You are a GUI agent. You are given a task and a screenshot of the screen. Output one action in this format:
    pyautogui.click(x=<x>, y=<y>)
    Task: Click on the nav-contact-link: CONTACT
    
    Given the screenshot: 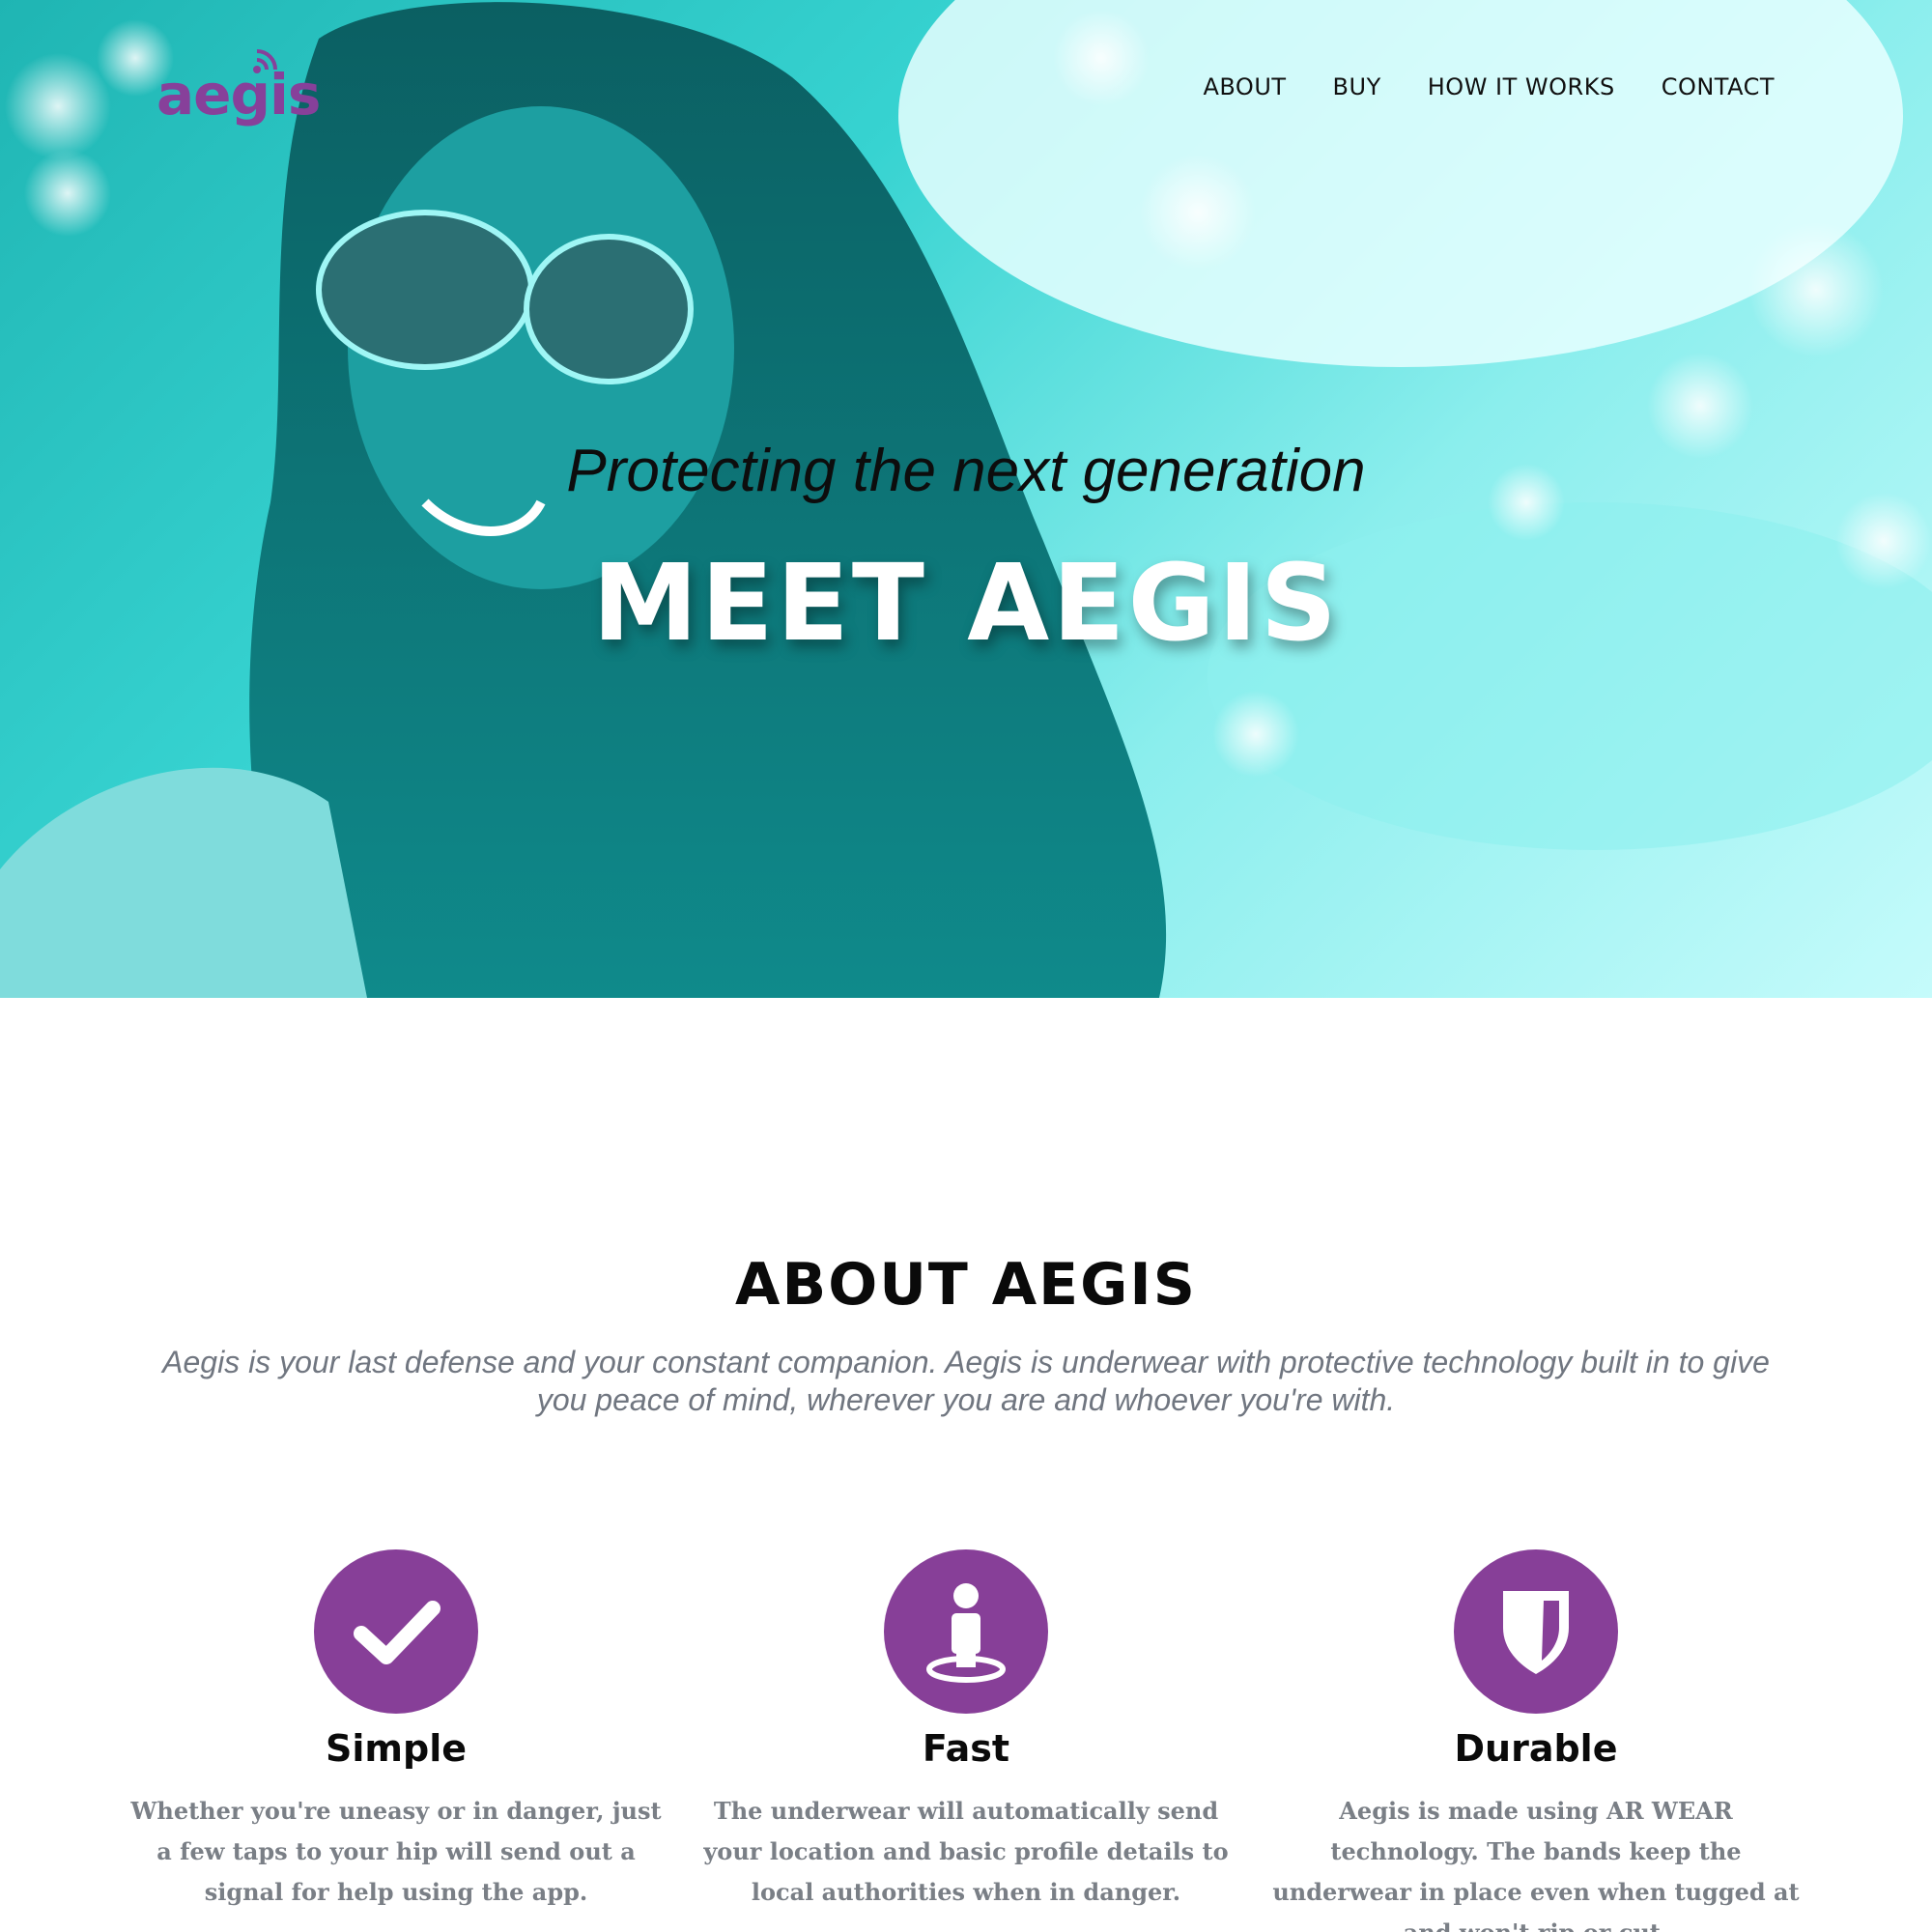 What is the action you would take?
    pyautogui.click(x=1718, y=86)
    